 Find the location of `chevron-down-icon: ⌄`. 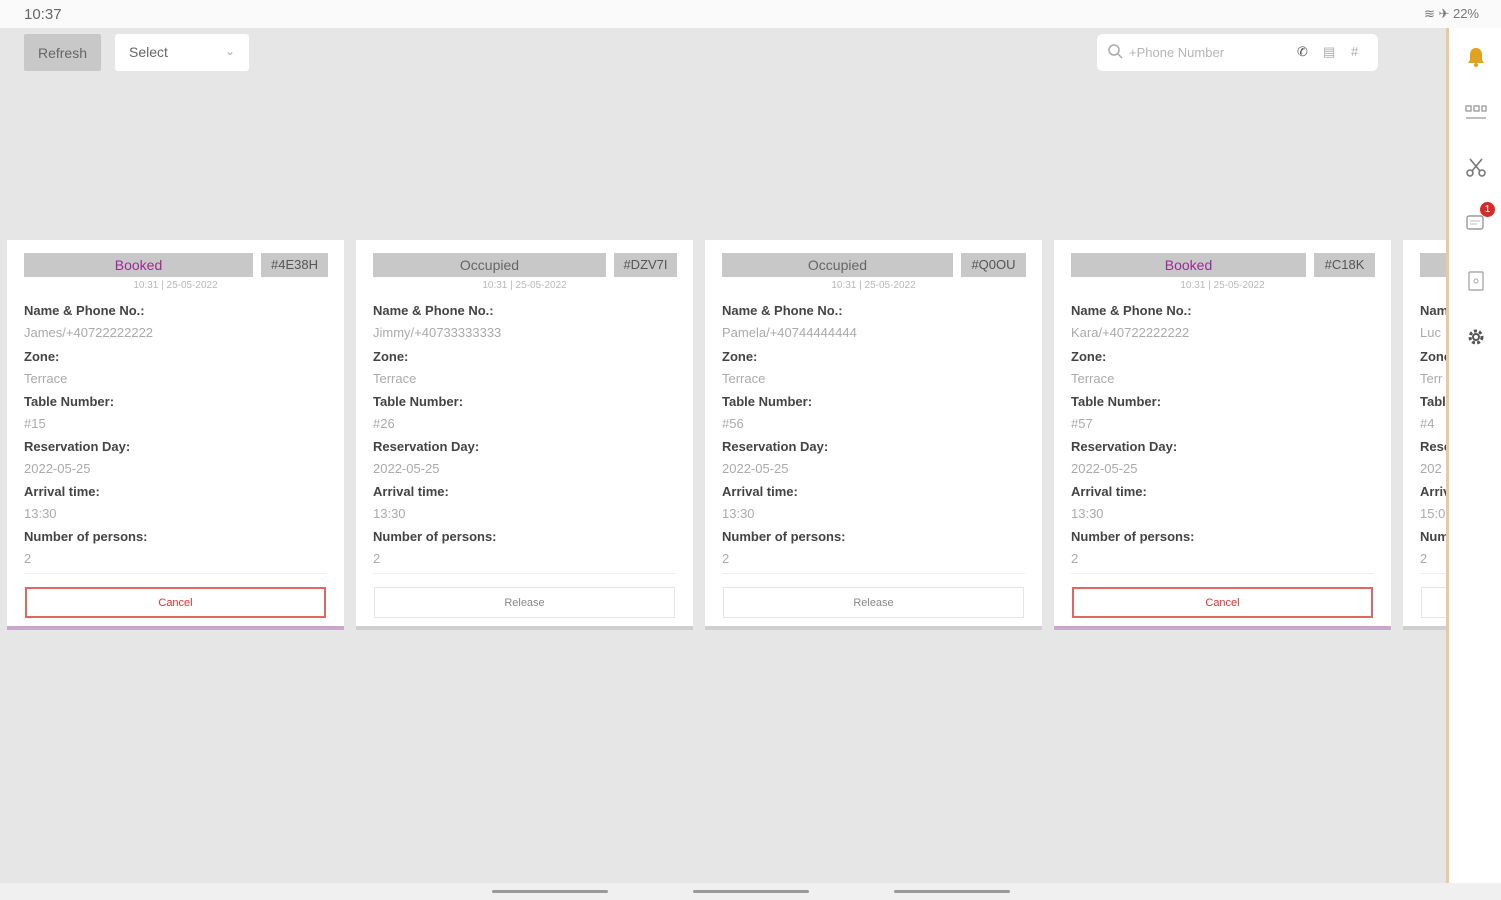

chevron-down-icon: ⌄ is located at coordinates (229, 51).